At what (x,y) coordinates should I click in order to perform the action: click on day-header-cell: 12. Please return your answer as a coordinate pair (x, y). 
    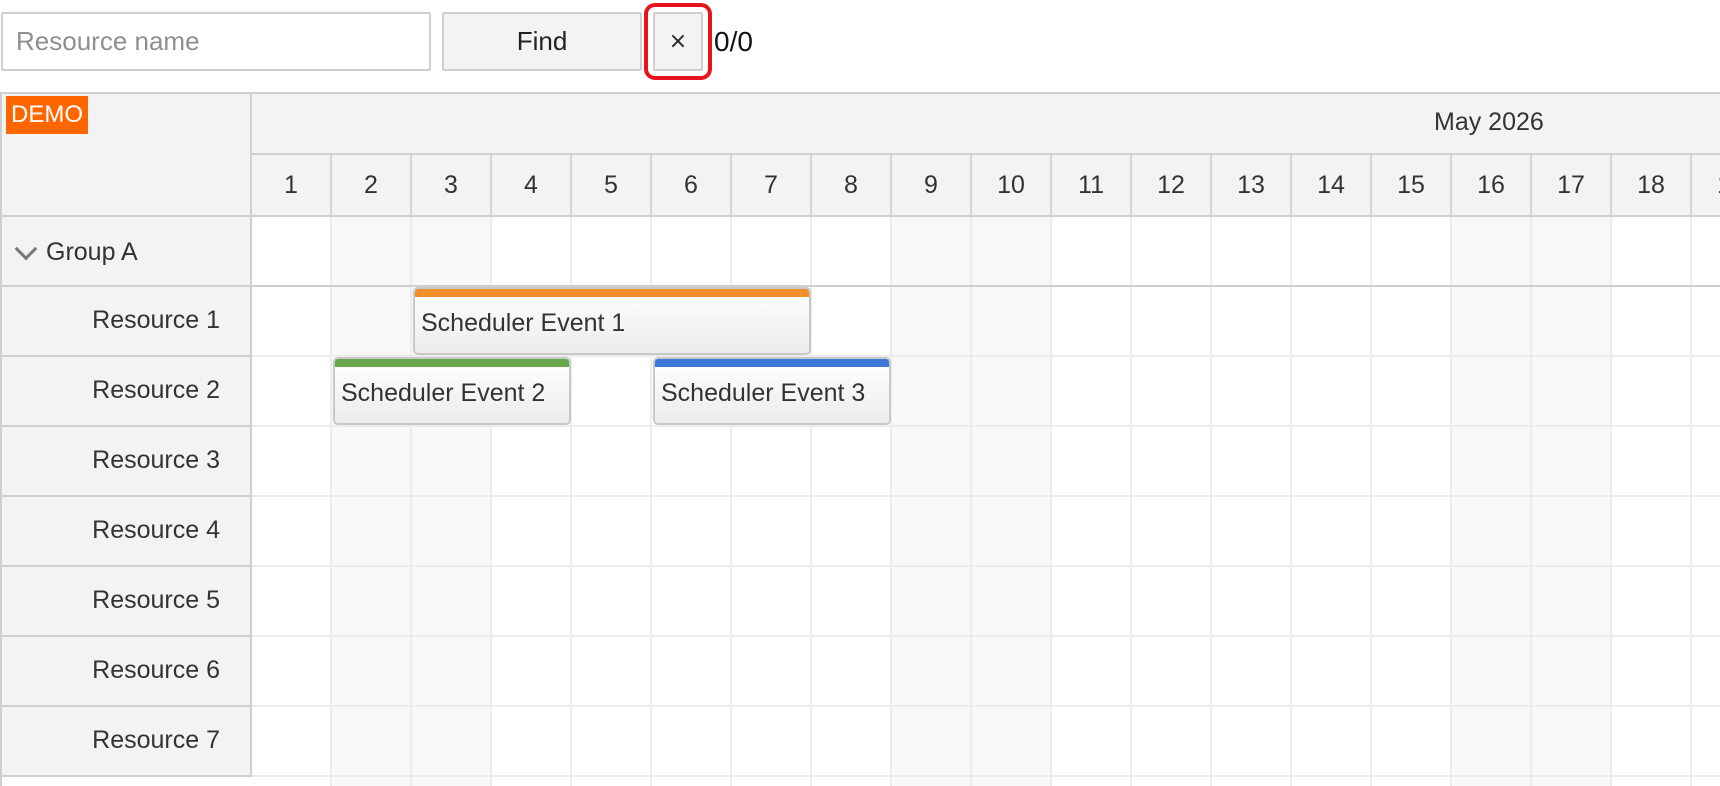
    Looking at the image, I should click on (1172, 185).